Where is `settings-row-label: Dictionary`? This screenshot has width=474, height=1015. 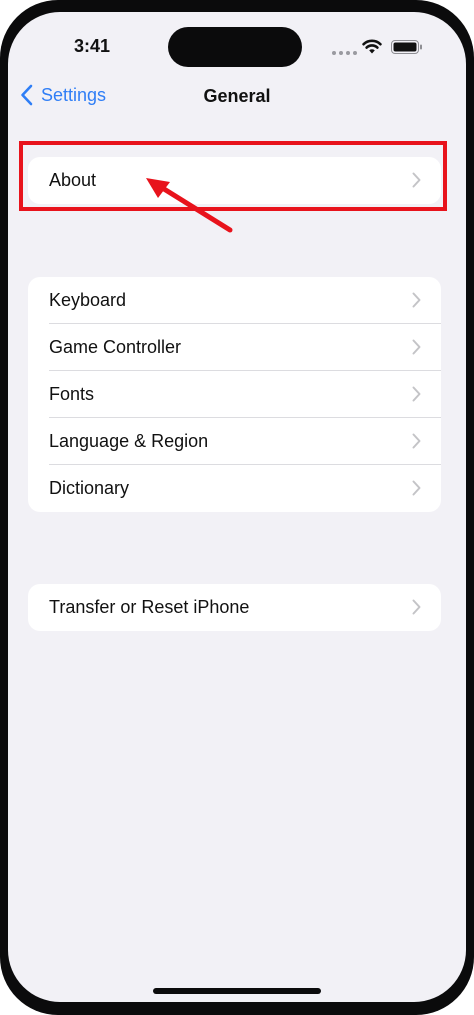 settings-row-label: Dictionary is located at coordinates (89, 488).